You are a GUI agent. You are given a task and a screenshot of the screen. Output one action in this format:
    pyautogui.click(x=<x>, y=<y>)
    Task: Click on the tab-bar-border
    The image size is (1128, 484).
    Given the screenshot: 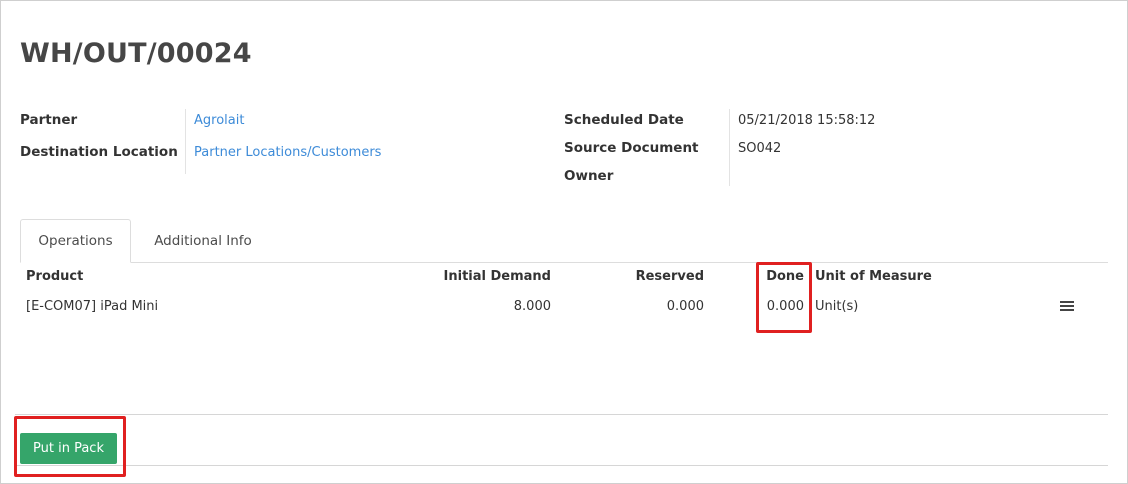 What is the action you would take?
    pyautogui.click(x=564, y=262)
    